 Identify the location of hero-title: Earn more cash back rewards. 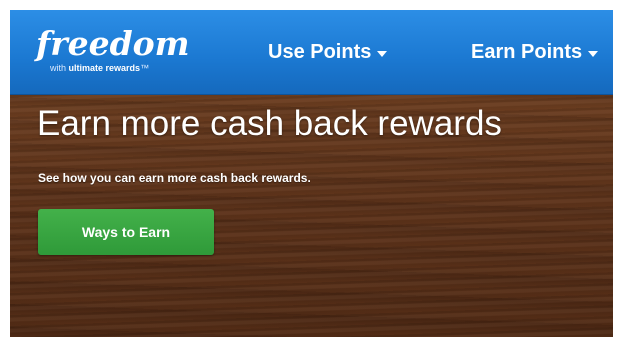
(269, 123).